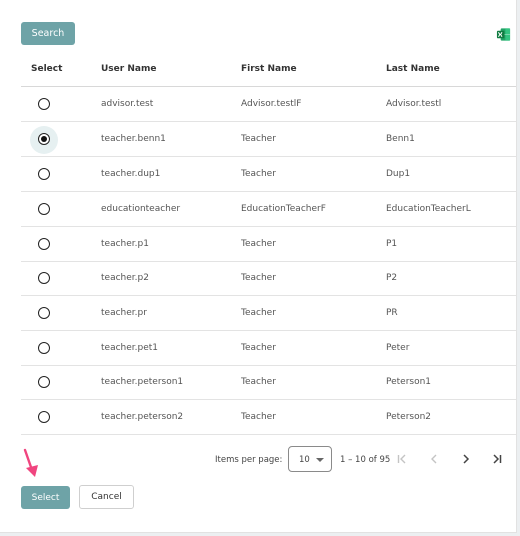 Image resolution: width=520 pixels, height=536 pixels. What do you see at coordinates (130, 348) in the screenshot?
I see `cell-user-name: teacher.pet1` at bounding box center [130, 348].